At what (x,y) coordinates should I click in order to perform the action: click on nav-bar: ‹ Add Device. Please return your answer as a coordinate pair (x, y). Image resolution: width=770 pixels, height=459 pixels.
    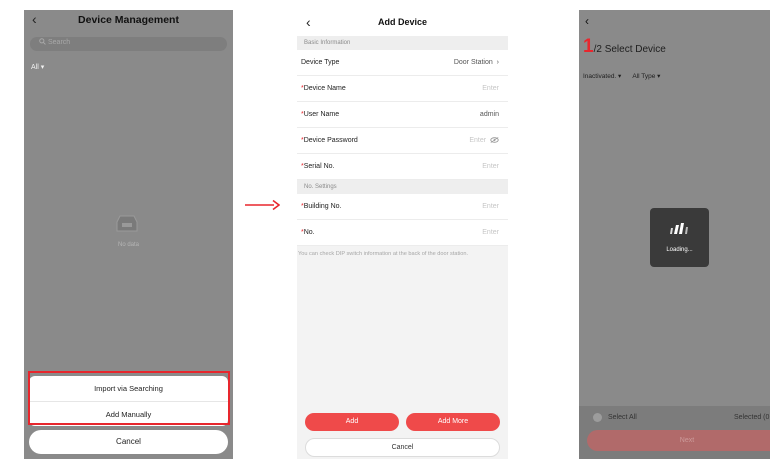
    Looking at the image, I should click on (402, 23).